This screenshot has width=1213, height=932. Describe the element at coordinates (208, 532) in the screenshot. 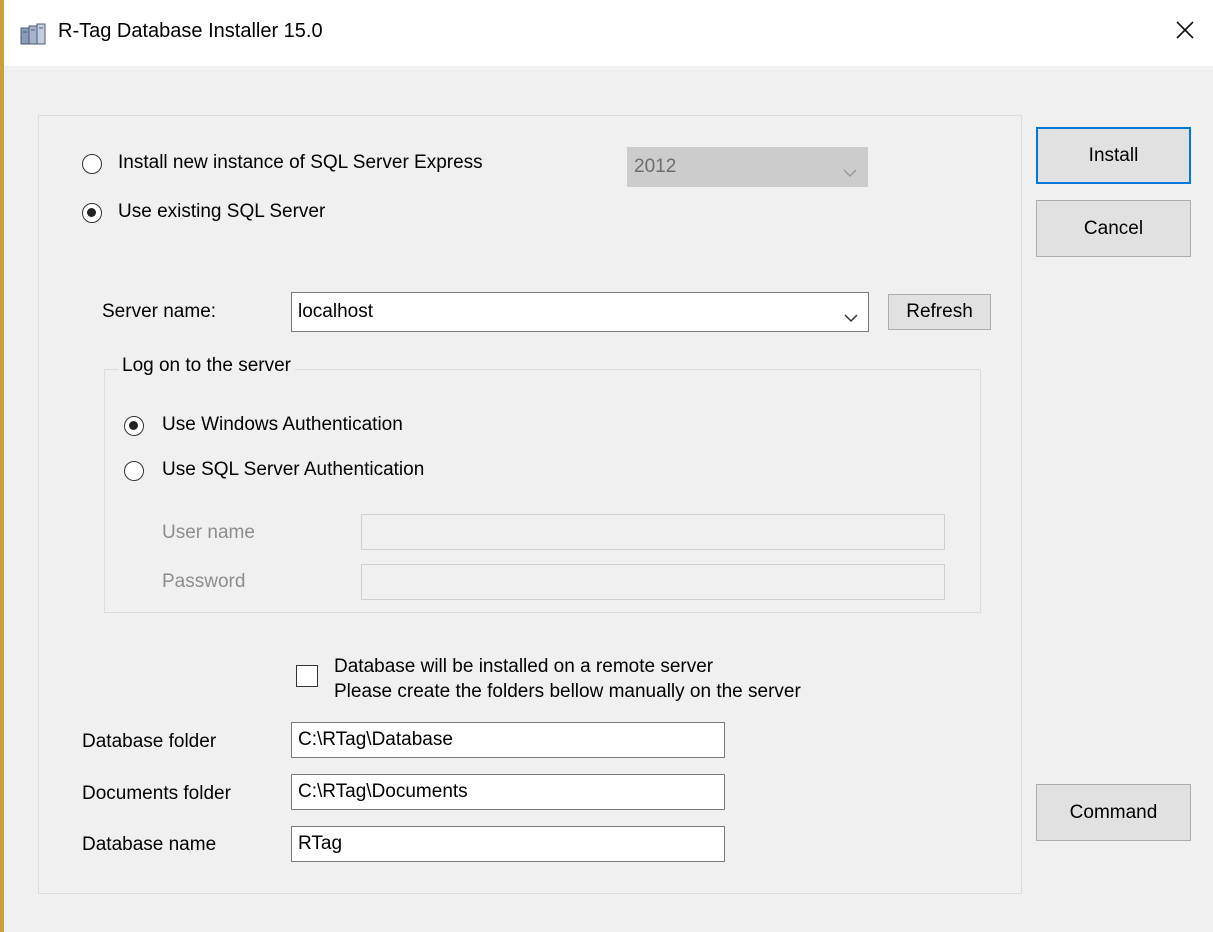

I see `username-label: User name` at that location.